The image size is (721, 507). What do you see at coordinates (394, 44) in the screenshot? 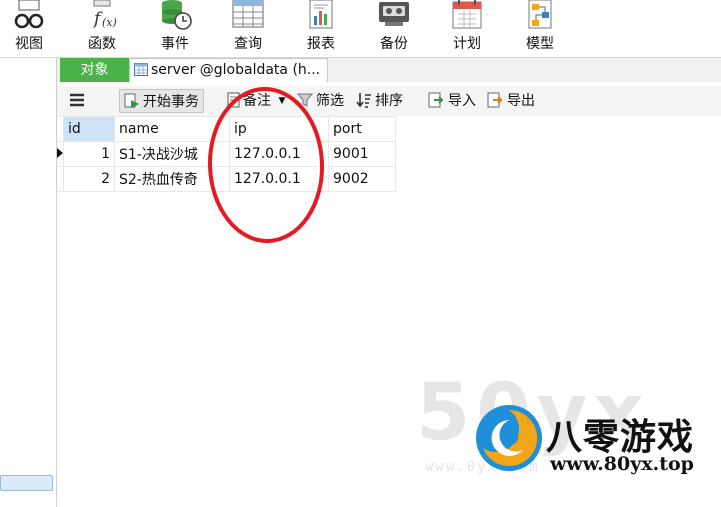
I see `ribbon-label: 备份` at bounding box center [394, 44].